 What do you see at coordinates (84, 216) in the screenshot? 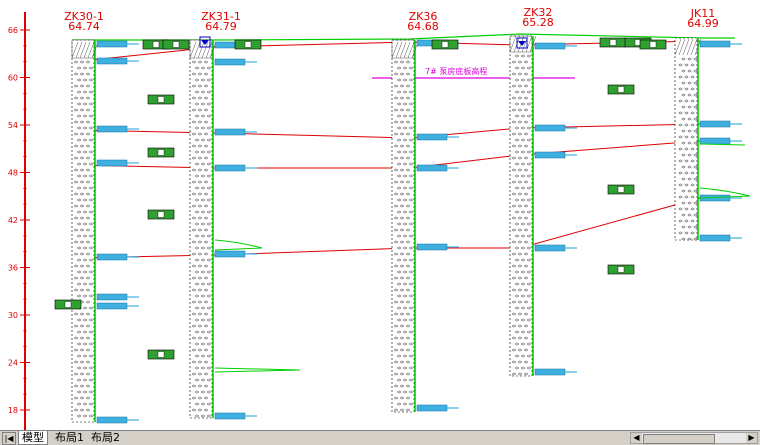
I see `borehole-zk30-1: ZK30-1 64.74` at bounding box center [84, 216].